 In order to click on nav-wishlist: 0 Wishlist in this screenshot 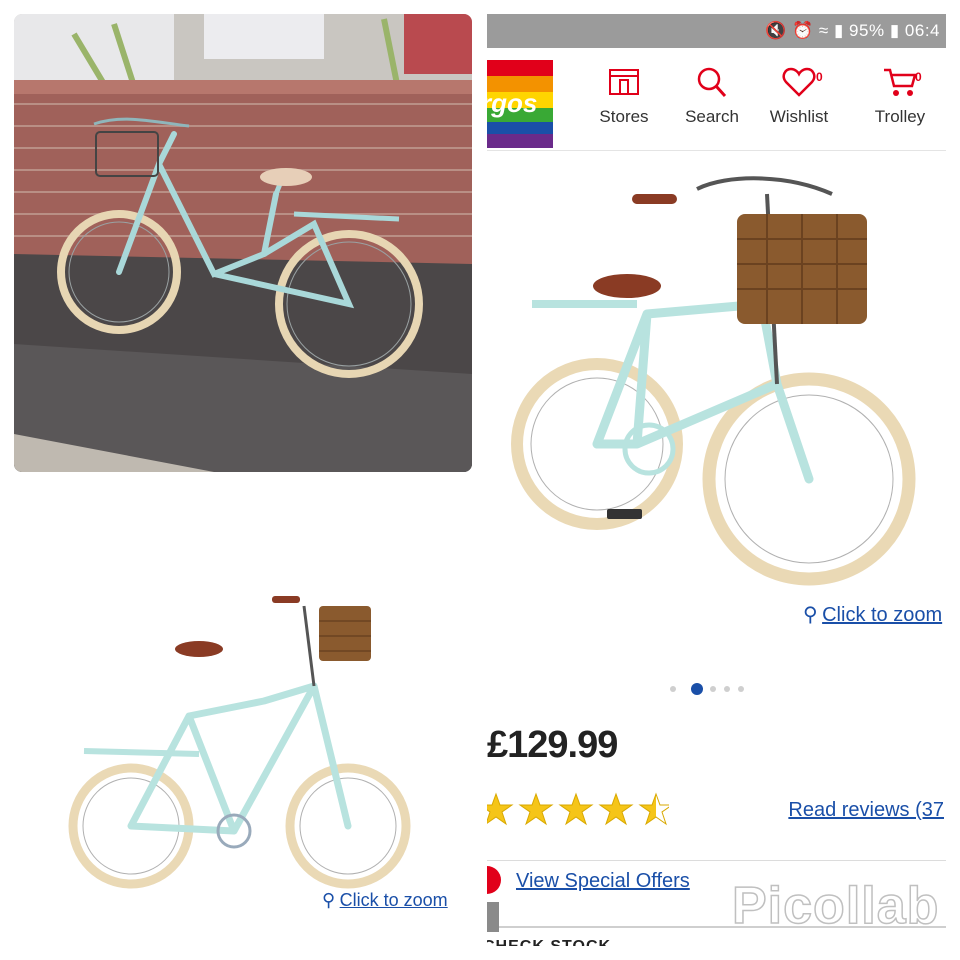, I will do `click(799, 96)`.